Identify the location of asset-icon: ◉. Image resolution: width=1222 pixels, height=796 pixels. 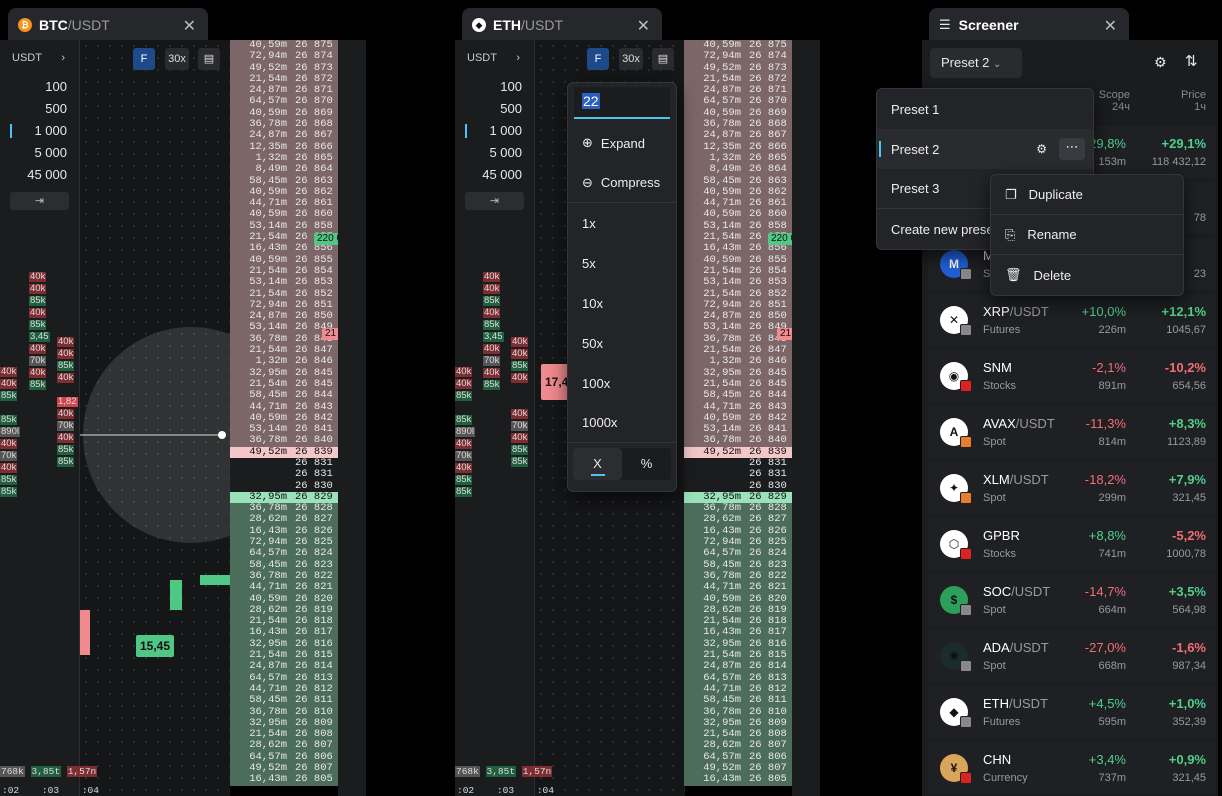
(956, 377).